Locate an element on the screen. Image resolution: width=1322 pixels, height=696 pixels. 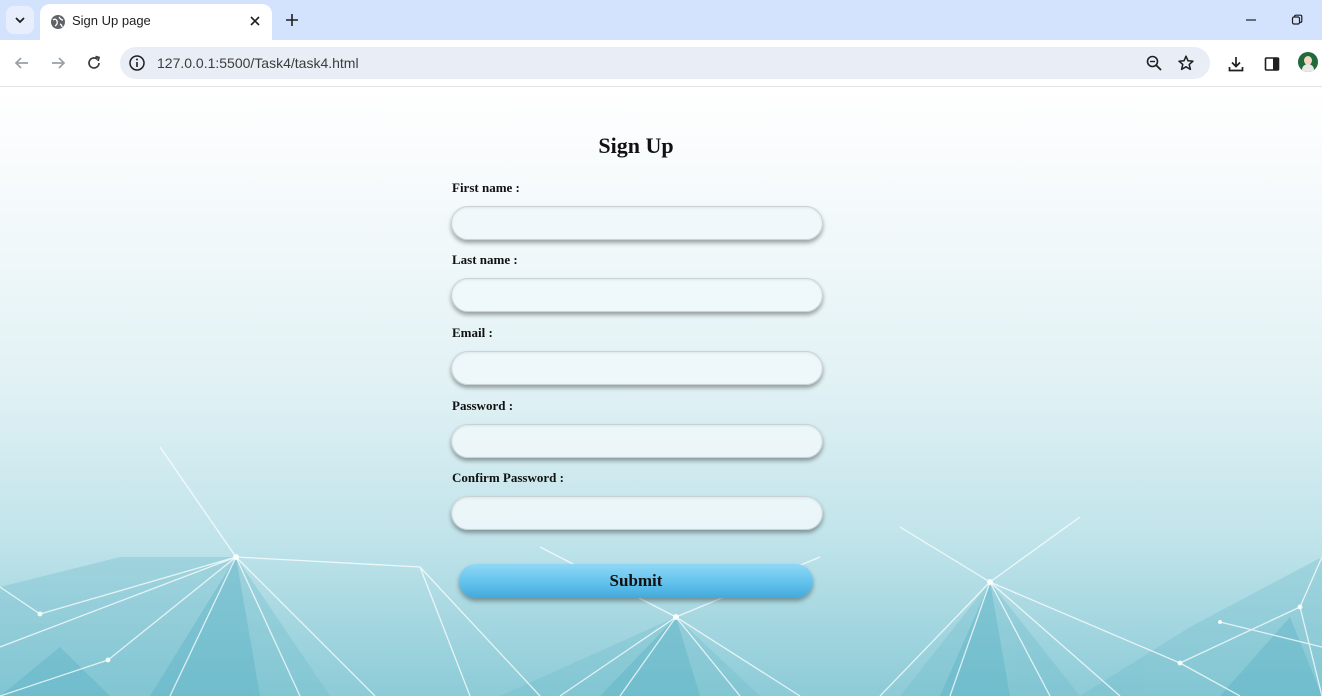
zoom-out-icon is located at coordinates (1154, 63).